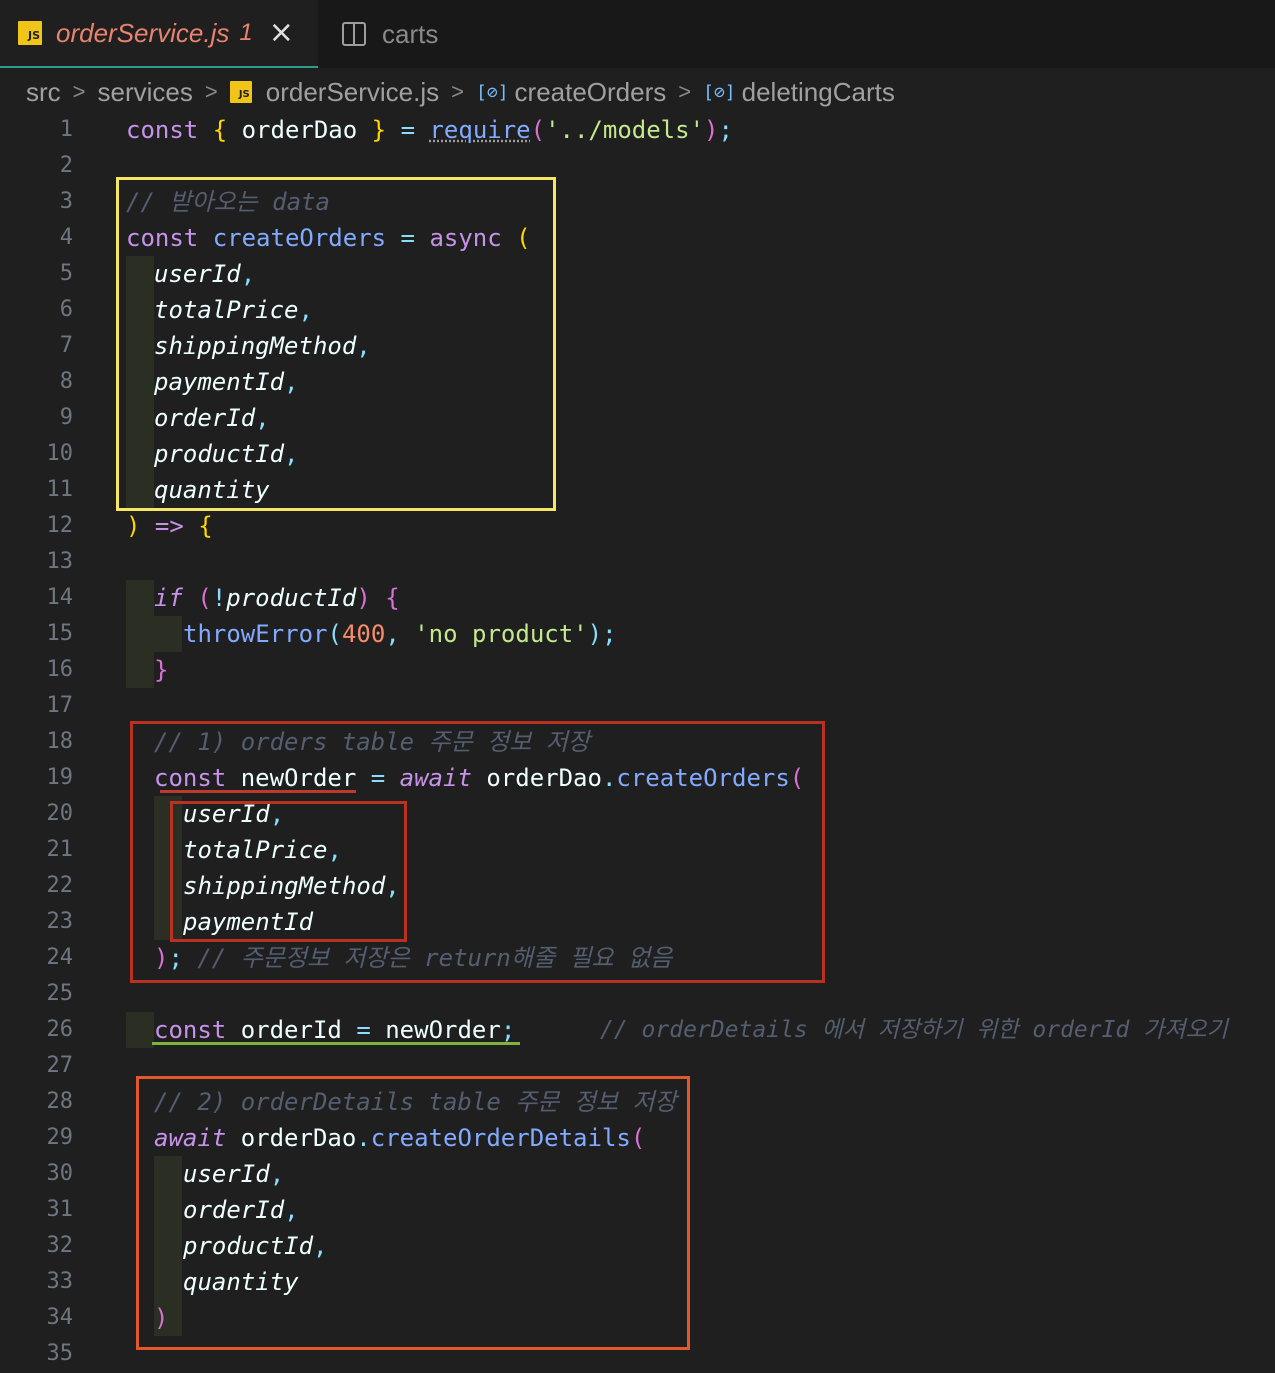  What do you see at coordinates (336, 1043) in the screenshot?
I see `underline-annotation-green` at bounding box center [336, 1043].